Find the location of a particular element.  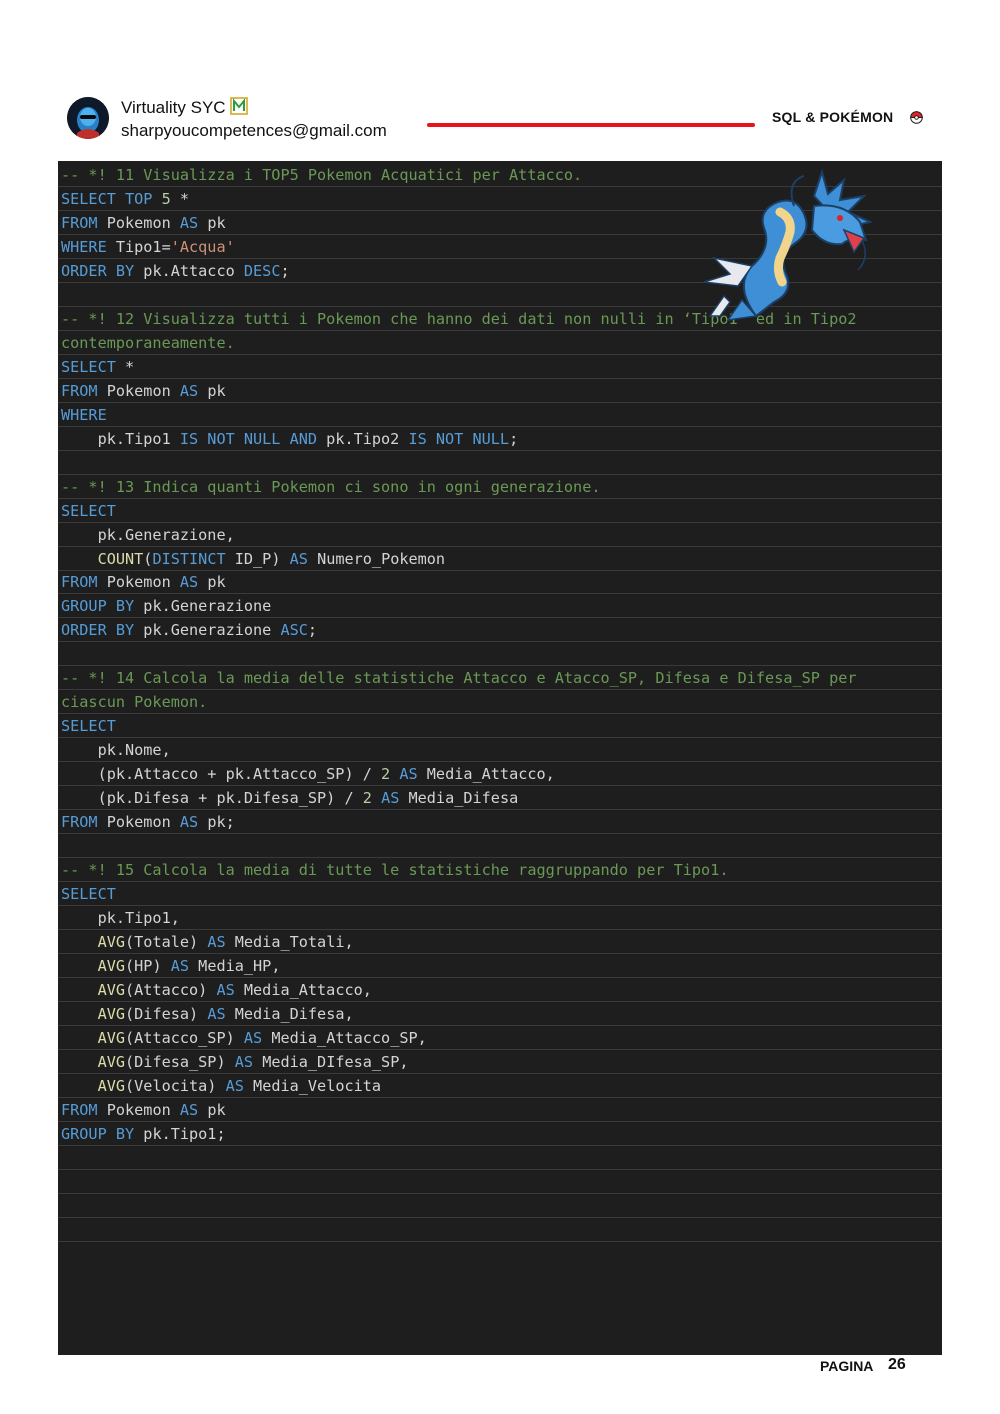

brand-name: Virtuality SYC is located at coordinates (173, 107).